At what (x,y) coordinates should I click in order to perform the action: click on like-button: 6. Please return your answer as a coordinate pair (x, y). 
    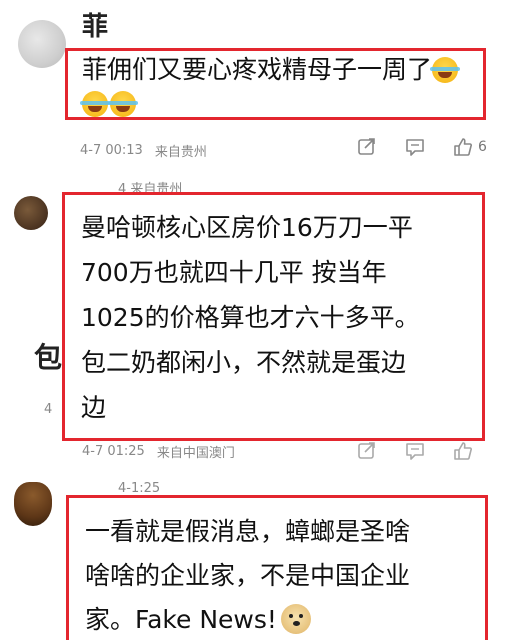
    Looking at the image, I should click on (469, 147).